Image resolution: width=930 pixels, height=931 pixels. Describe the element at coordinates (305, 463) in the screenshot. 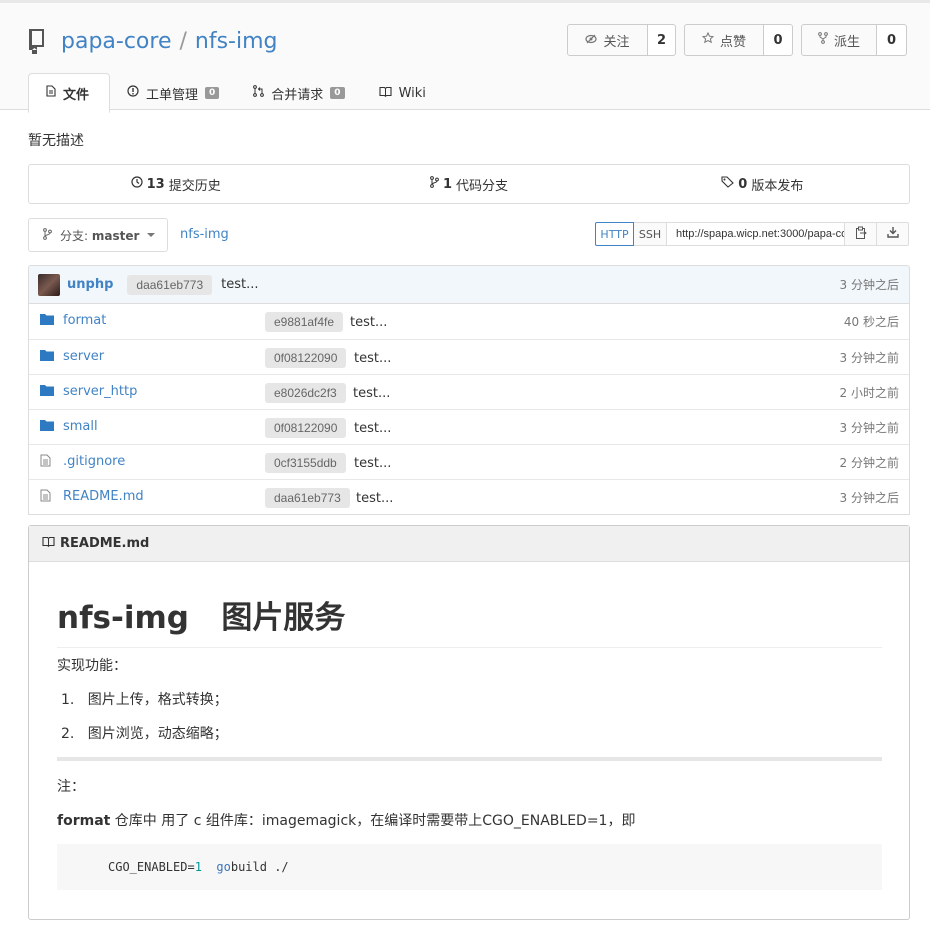

I see `file-commit-sha: 0cf3155ddb` at that location.